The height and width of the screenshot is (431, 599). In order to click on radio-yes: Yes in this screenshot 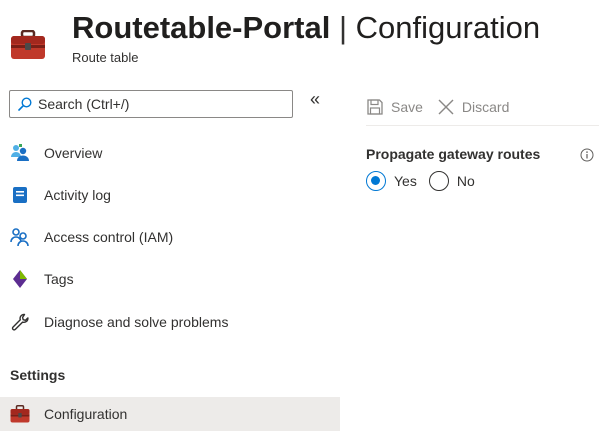, I will do `click(391, 181)`.